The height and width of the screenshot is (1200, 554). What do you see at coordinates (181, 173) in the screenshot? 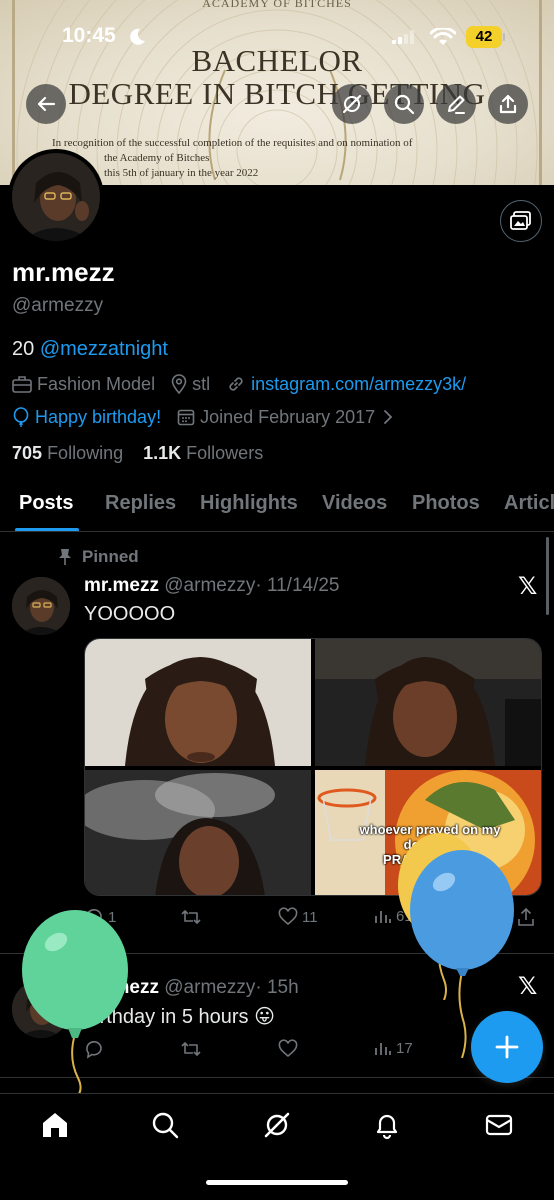
I see `certificate-body-line3: this 5th of january in the year 2022` at bounding box center [181, 173].